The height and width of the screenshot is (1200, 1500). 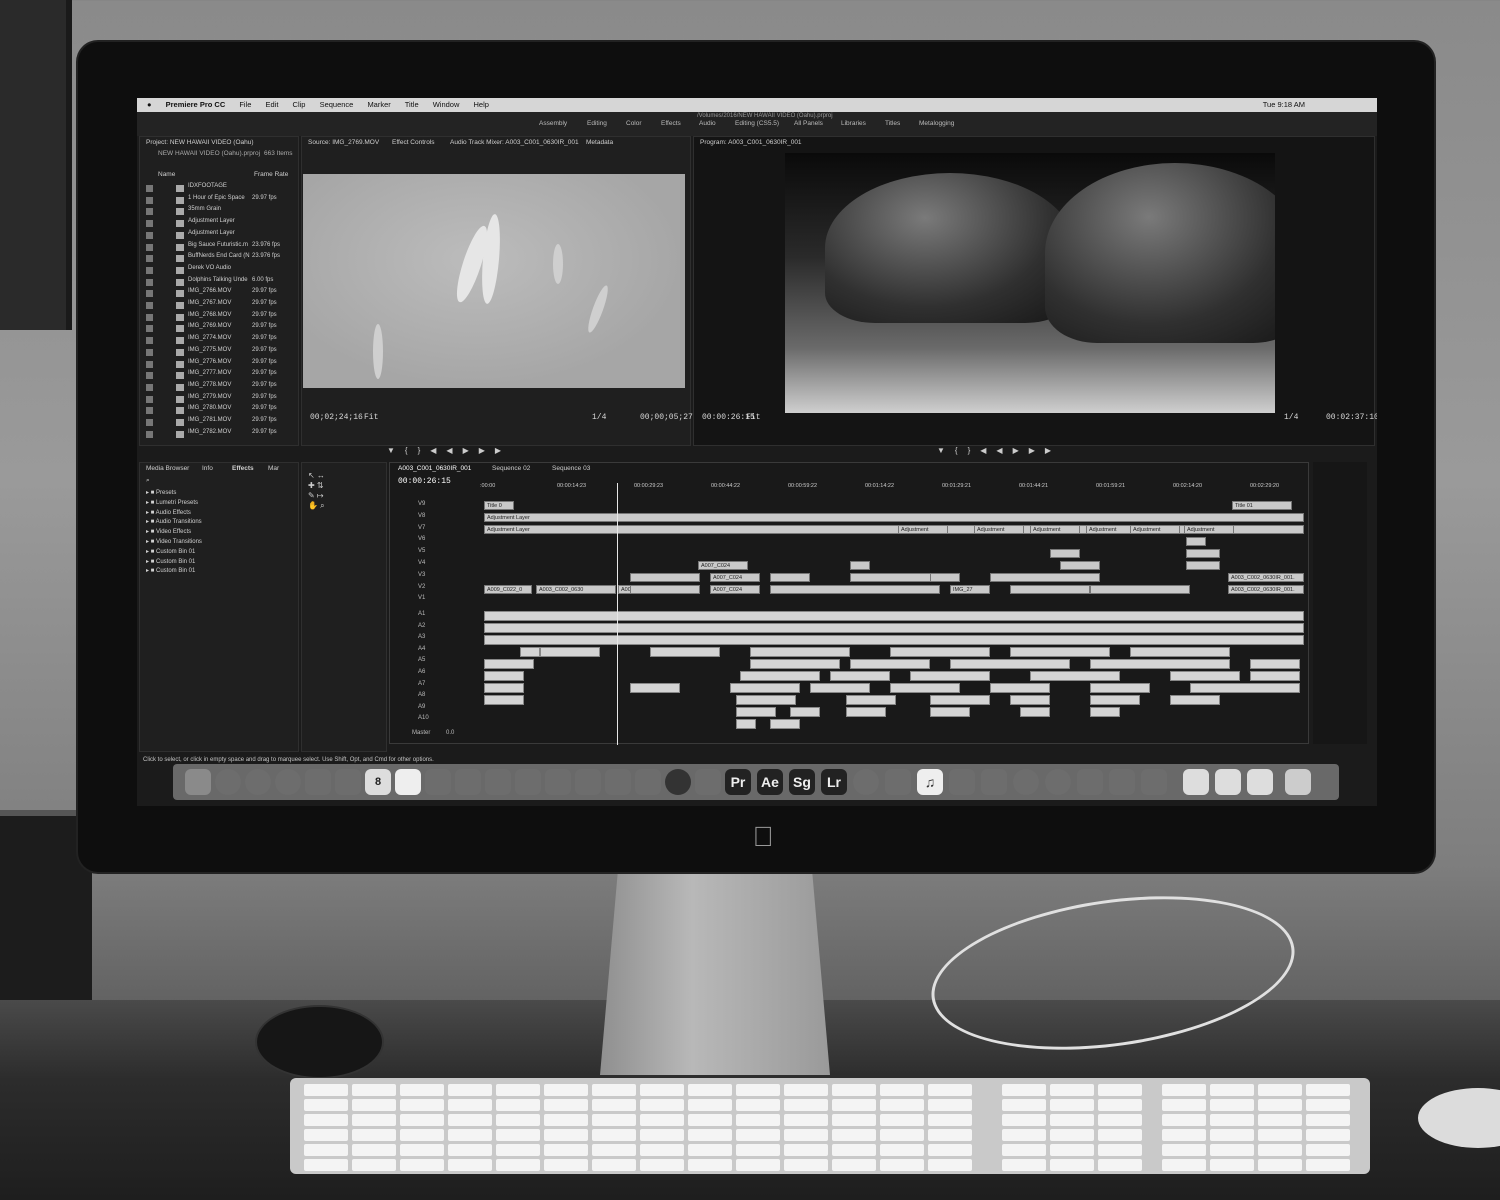 What do you see at coordinates (207, 468) in the screenshot?
I see `info-tab: Info` at bounding box center [207, 468].